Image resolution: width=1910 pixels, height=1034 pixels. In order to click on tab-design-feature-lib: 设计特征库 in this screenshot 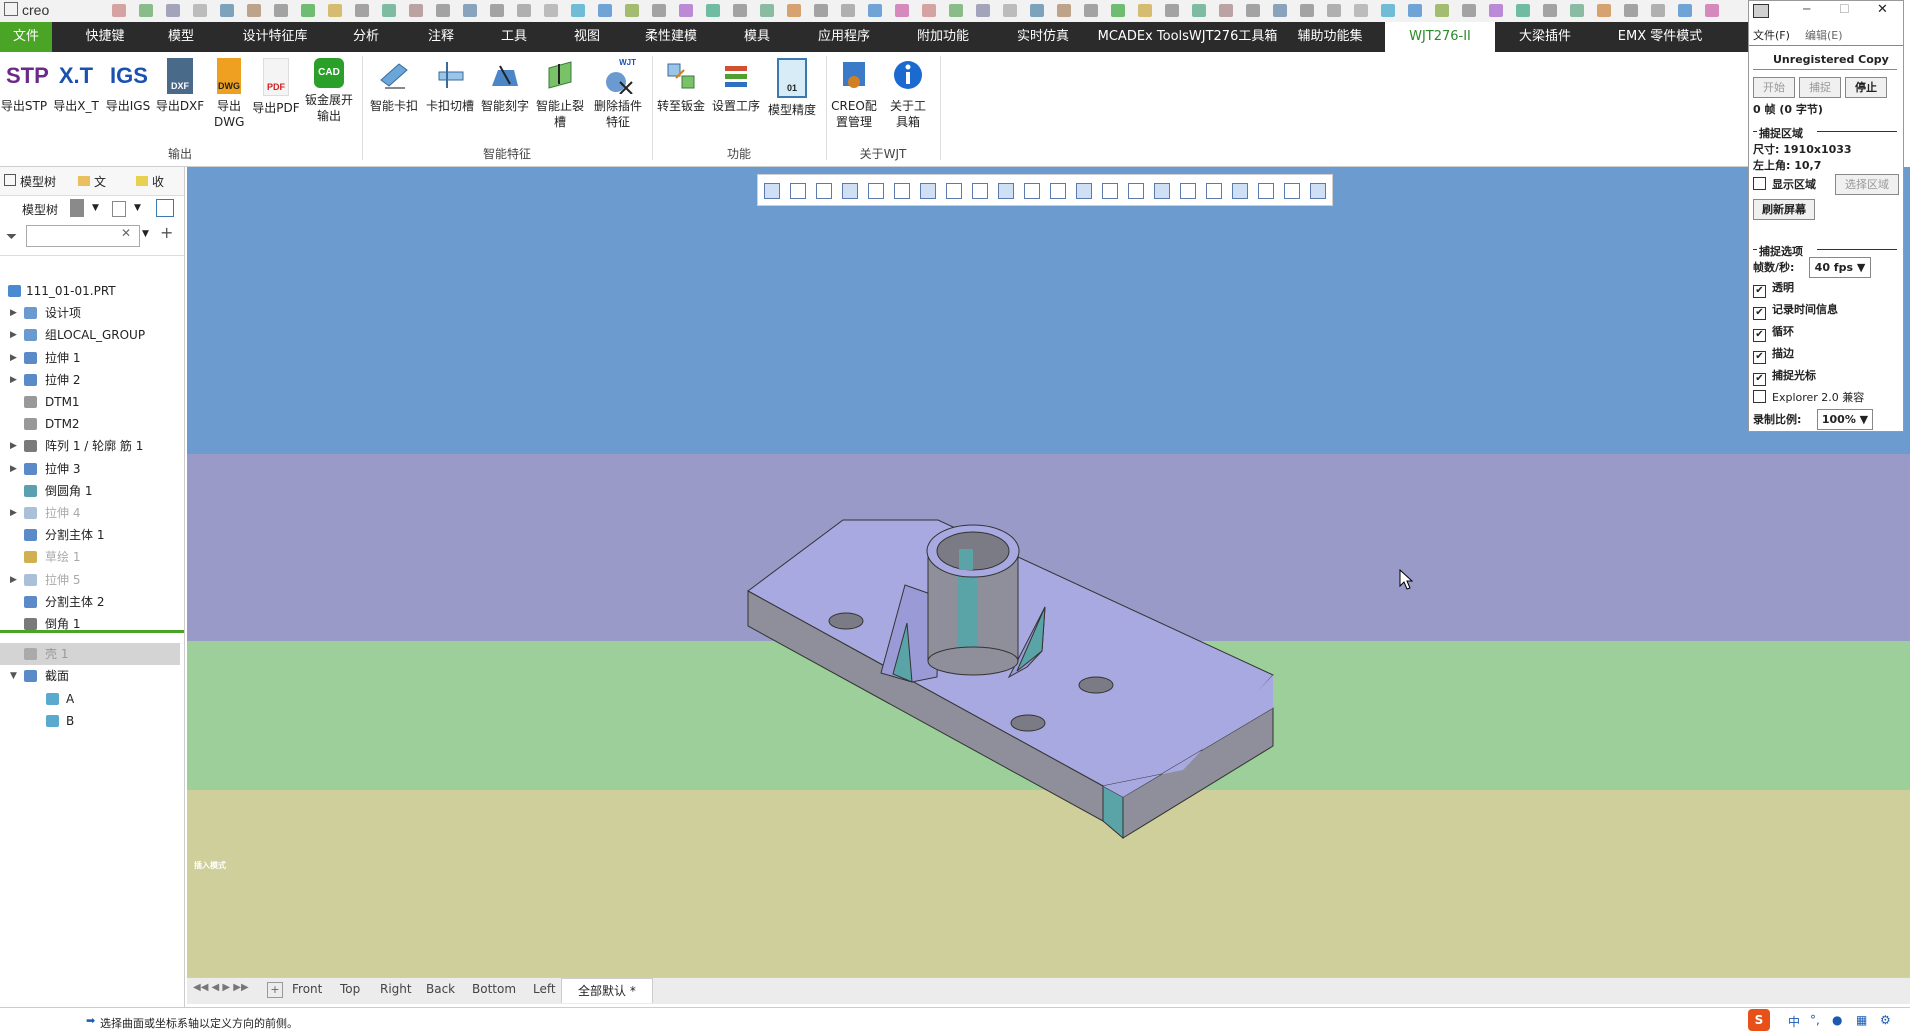, I will do `click(275, 37)`.